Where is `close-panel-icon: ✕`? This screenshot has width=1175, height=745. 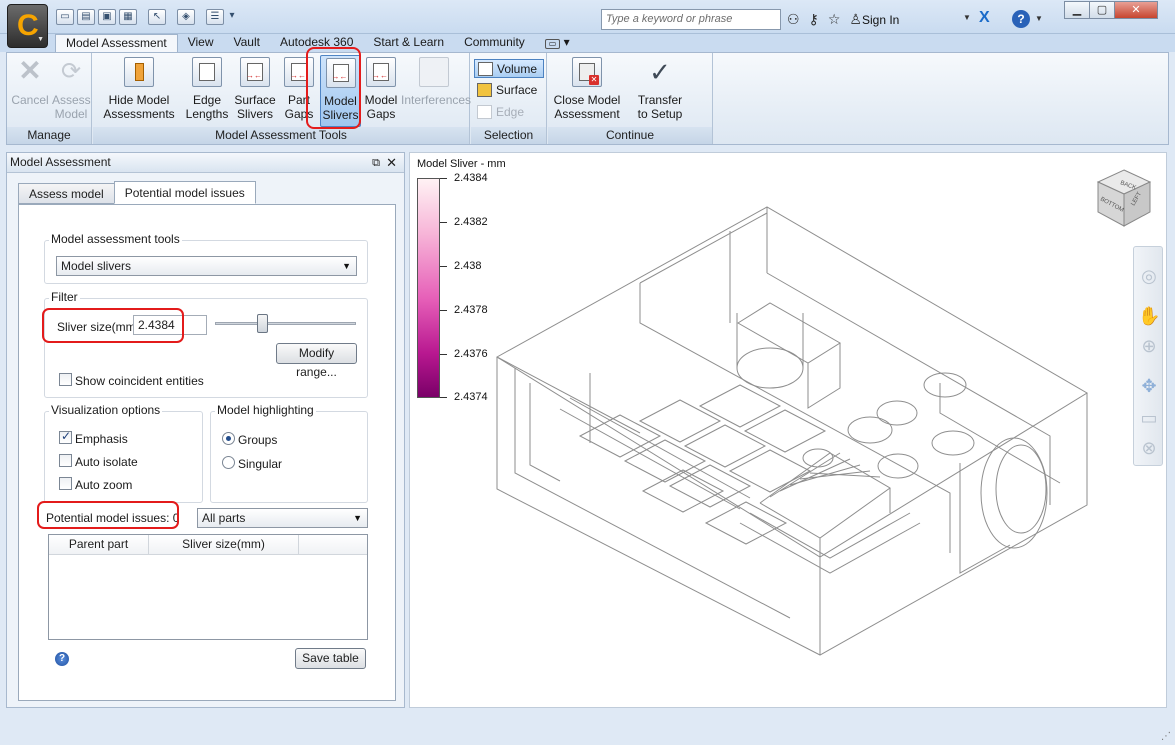 close-panel-icon: ✕ is located at coordinates (391, 162).